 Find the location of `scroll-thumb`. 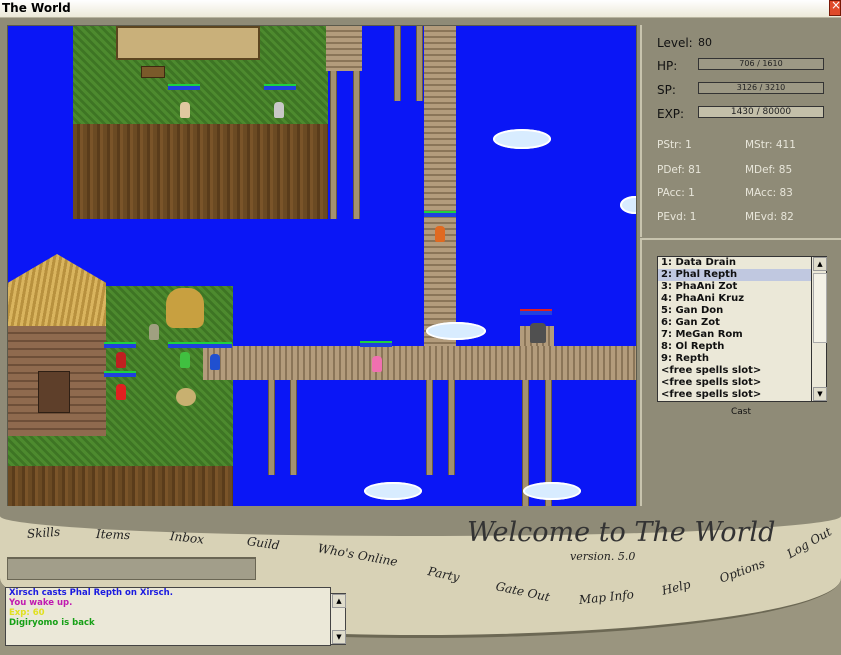

scroll-thumb is located at coordinates (820, 308).